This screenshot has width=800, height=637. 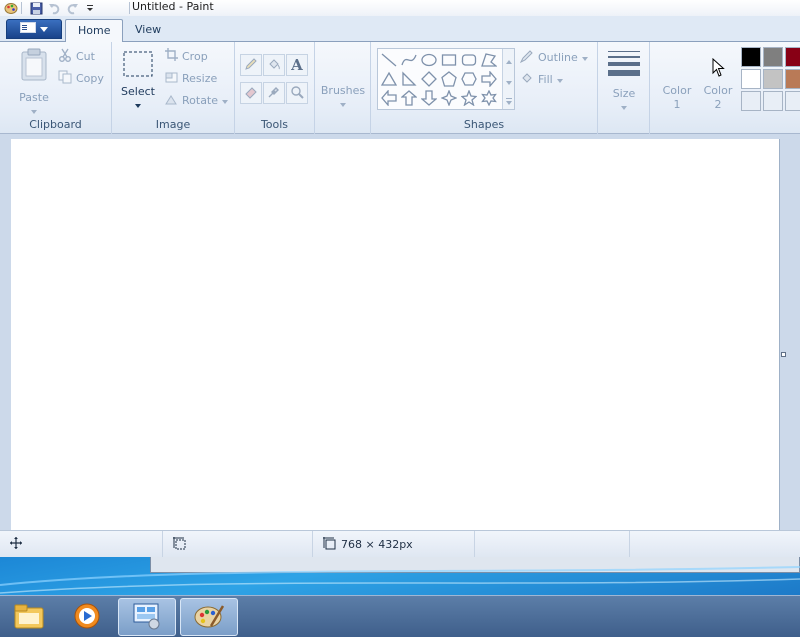 I want to click on redo-icon, so click(x=72, y=8).